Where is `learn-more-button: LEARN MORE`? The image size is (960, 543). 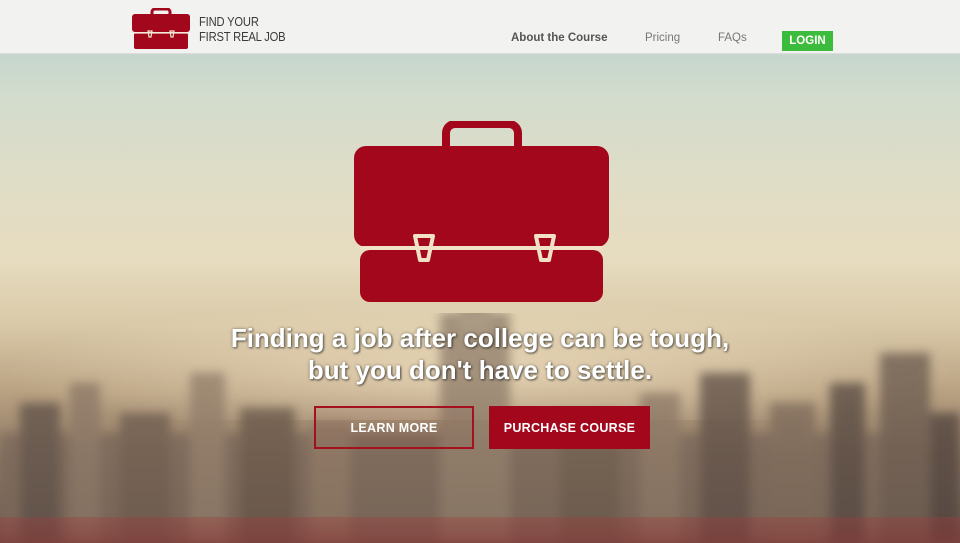
learn-more-button: LEARN MORE is located at coordinates (394, 427).